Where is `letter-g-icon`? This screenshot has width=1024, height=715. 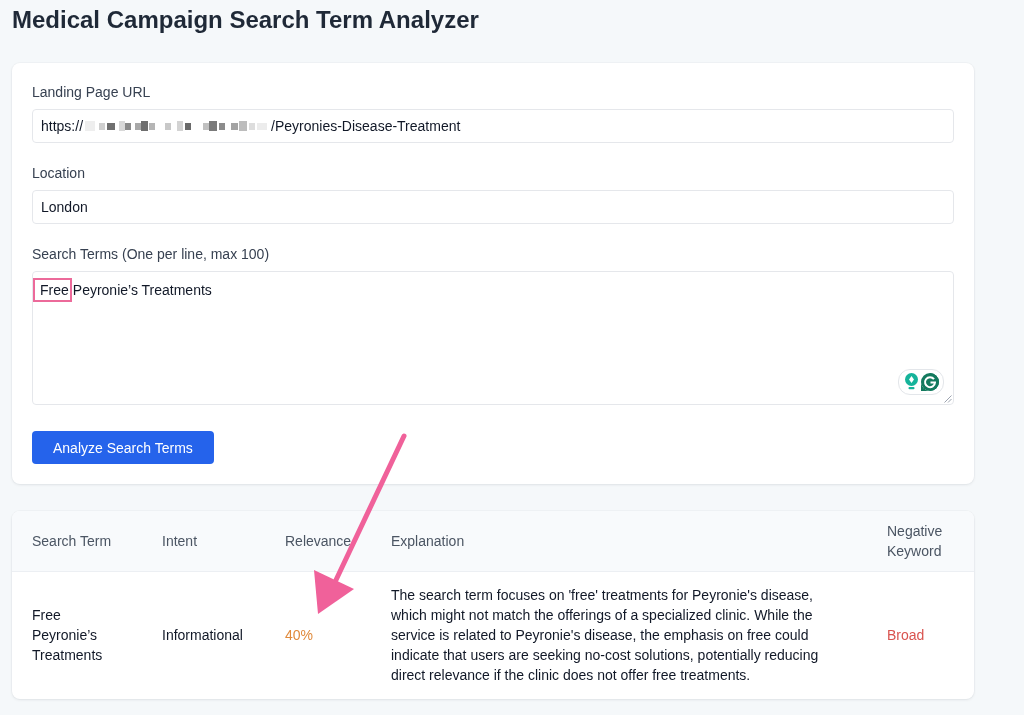
letter-g-icon is located at coordinates (930, 382).